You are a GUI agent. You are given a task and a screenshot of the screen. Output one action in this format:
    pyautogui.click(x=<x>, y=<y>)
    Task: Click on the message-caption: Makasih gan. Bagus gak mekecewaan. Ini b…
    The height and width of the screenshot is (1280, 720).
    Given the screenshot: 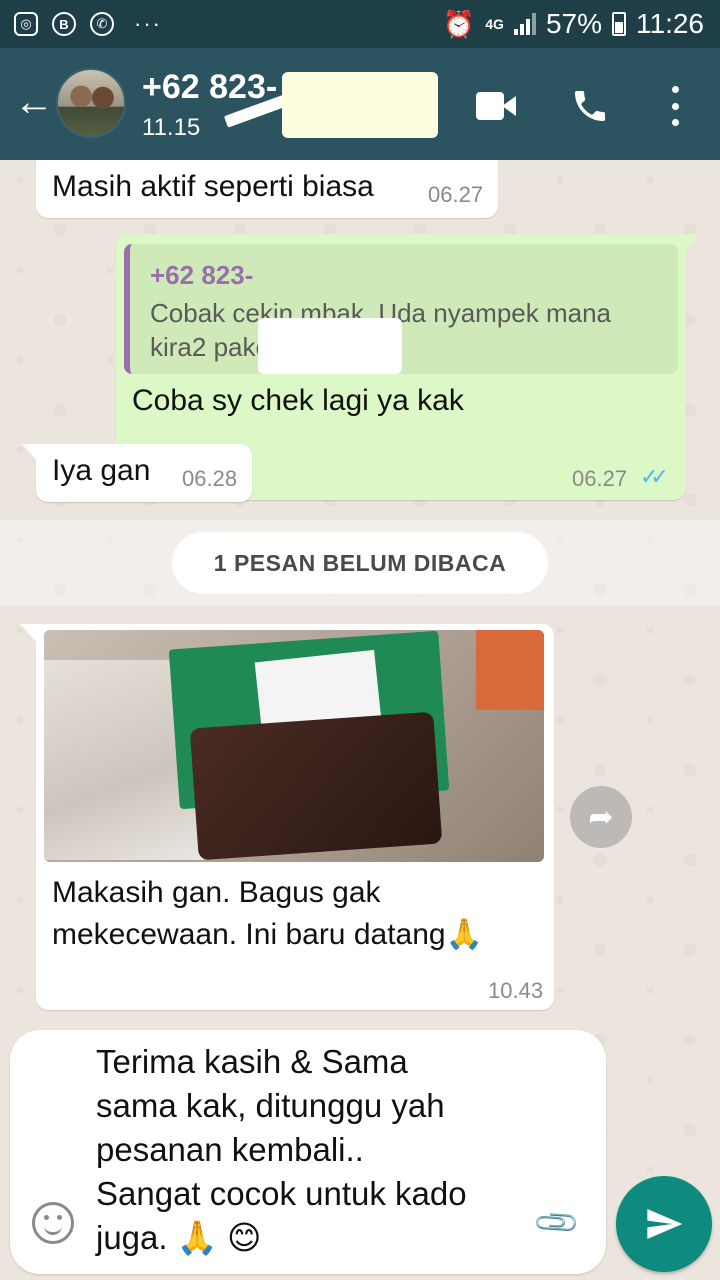 What is the action you would take?
    pyautogui.click(x=267, y=914)
    